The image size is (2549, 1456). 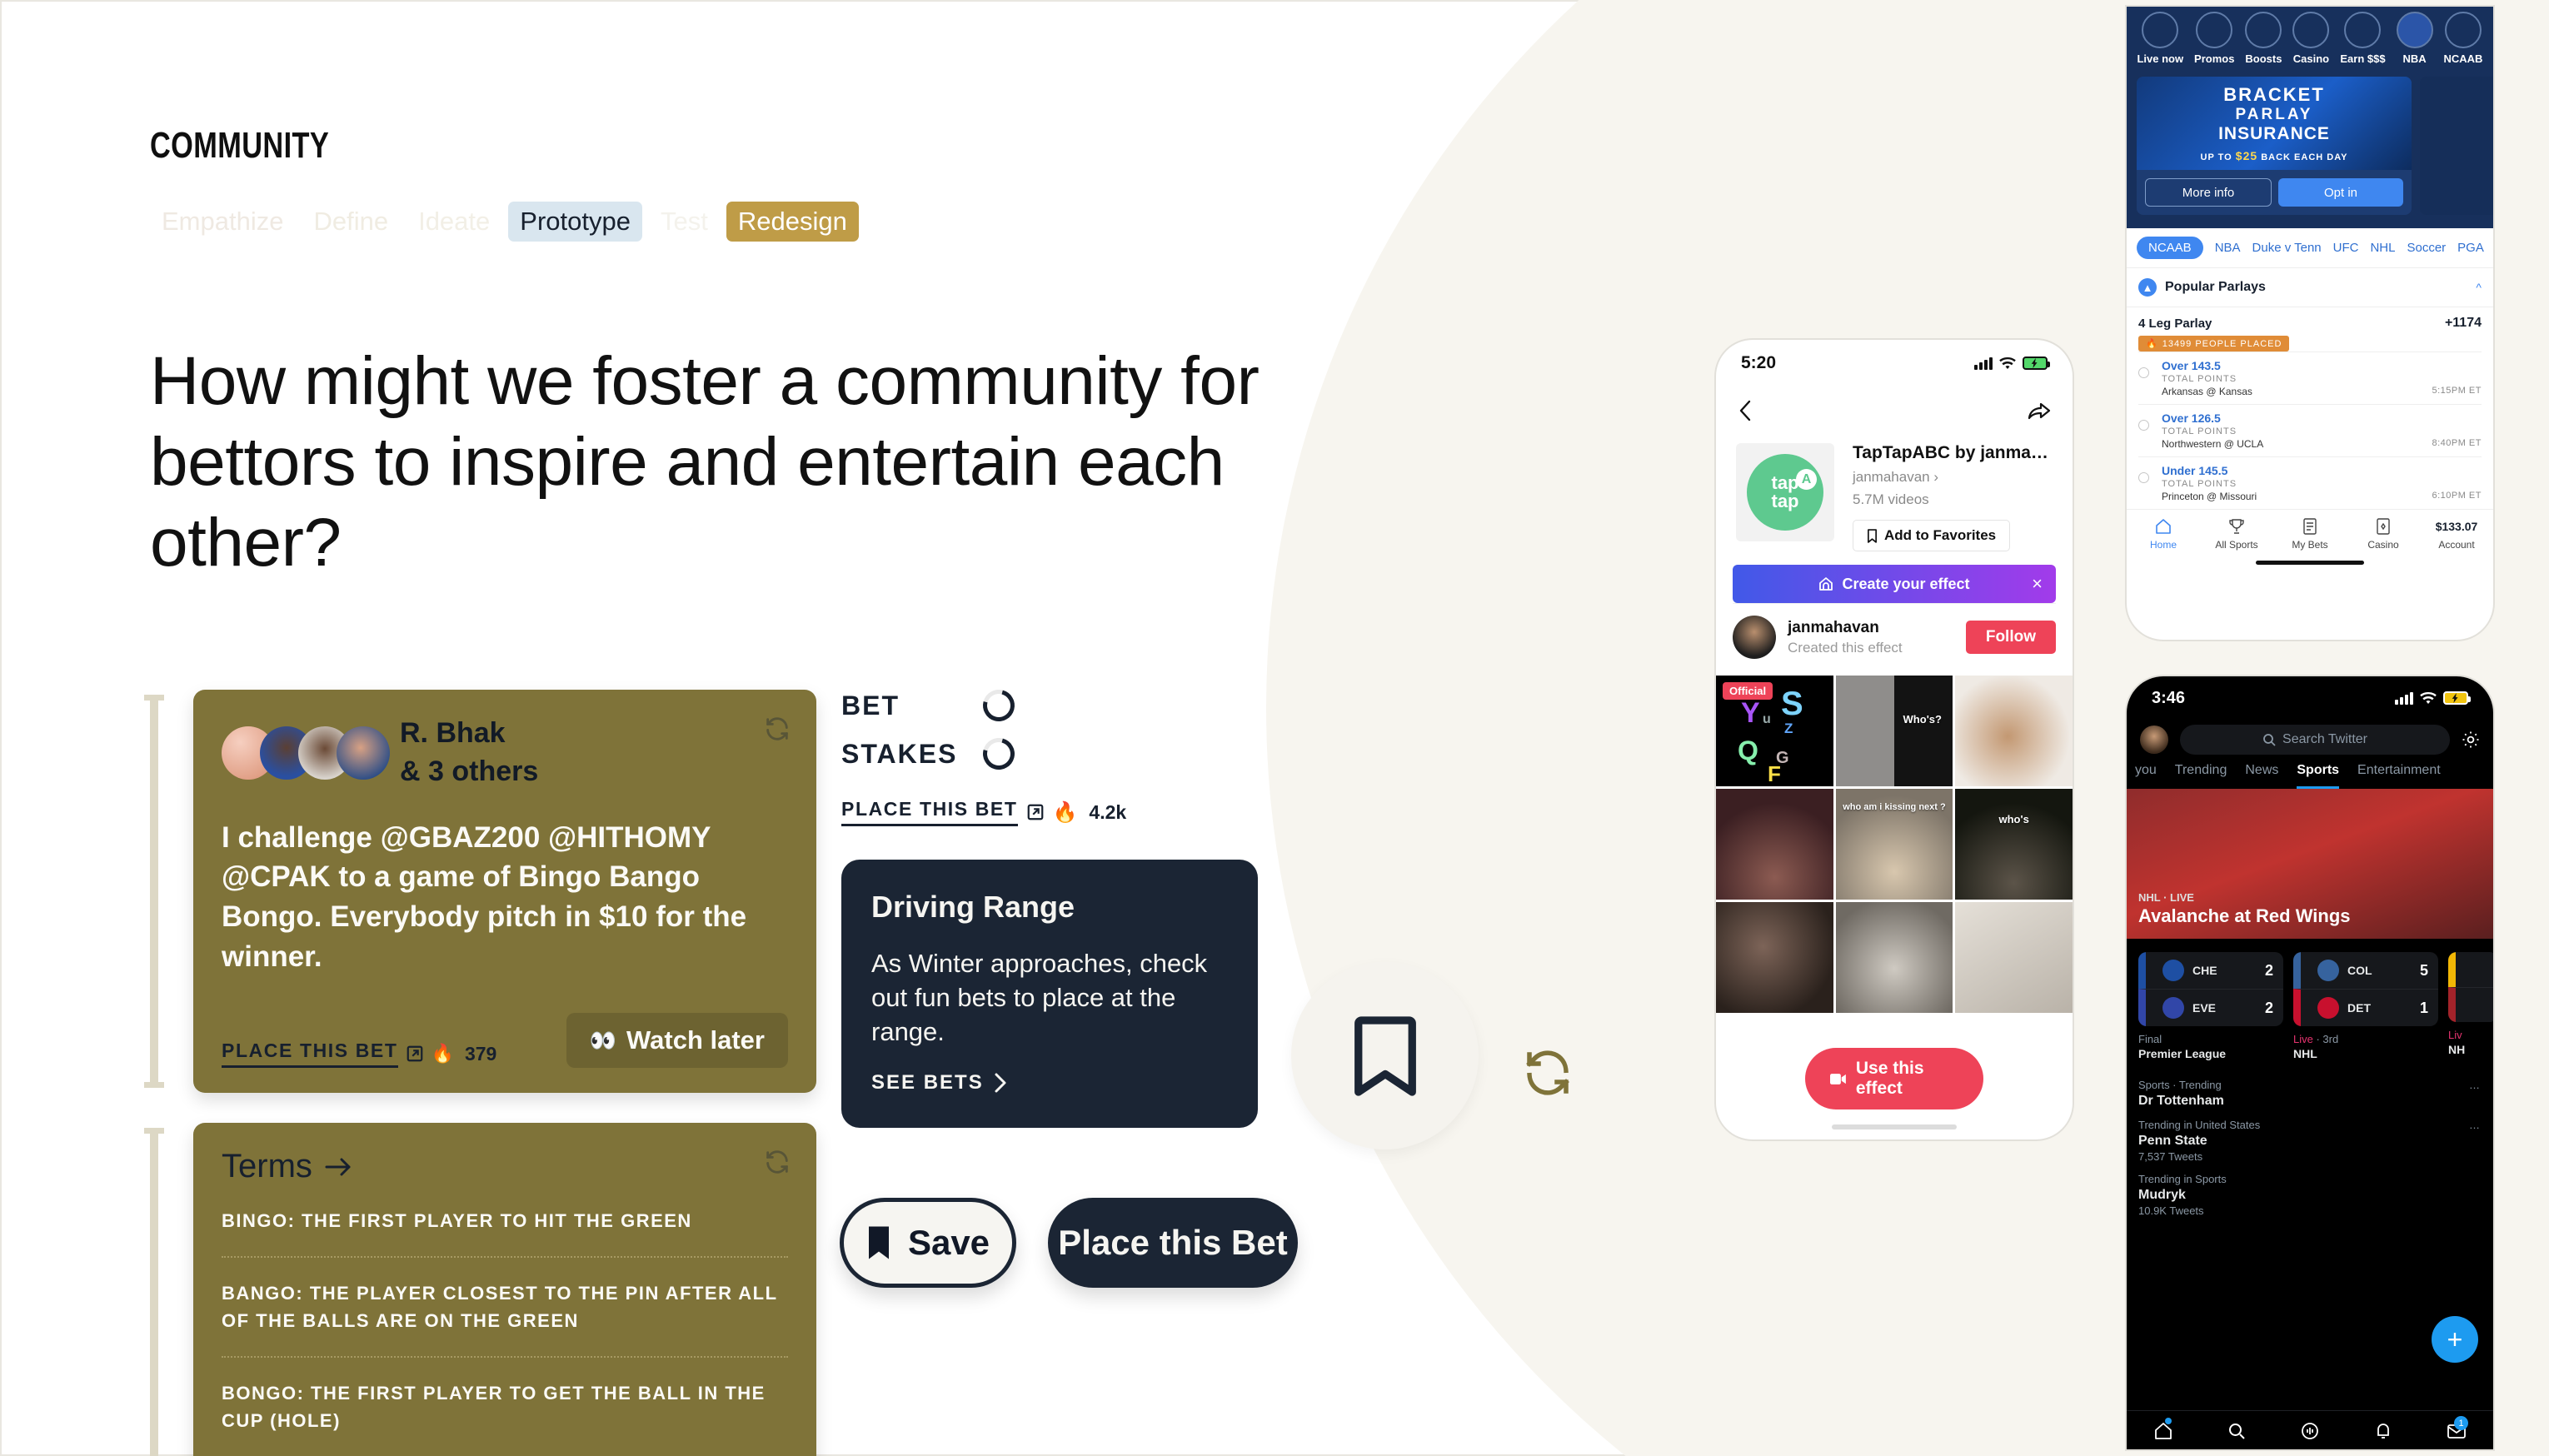 I want to click on nav-account: $133.07 Account, so click(x=2456, y=533).